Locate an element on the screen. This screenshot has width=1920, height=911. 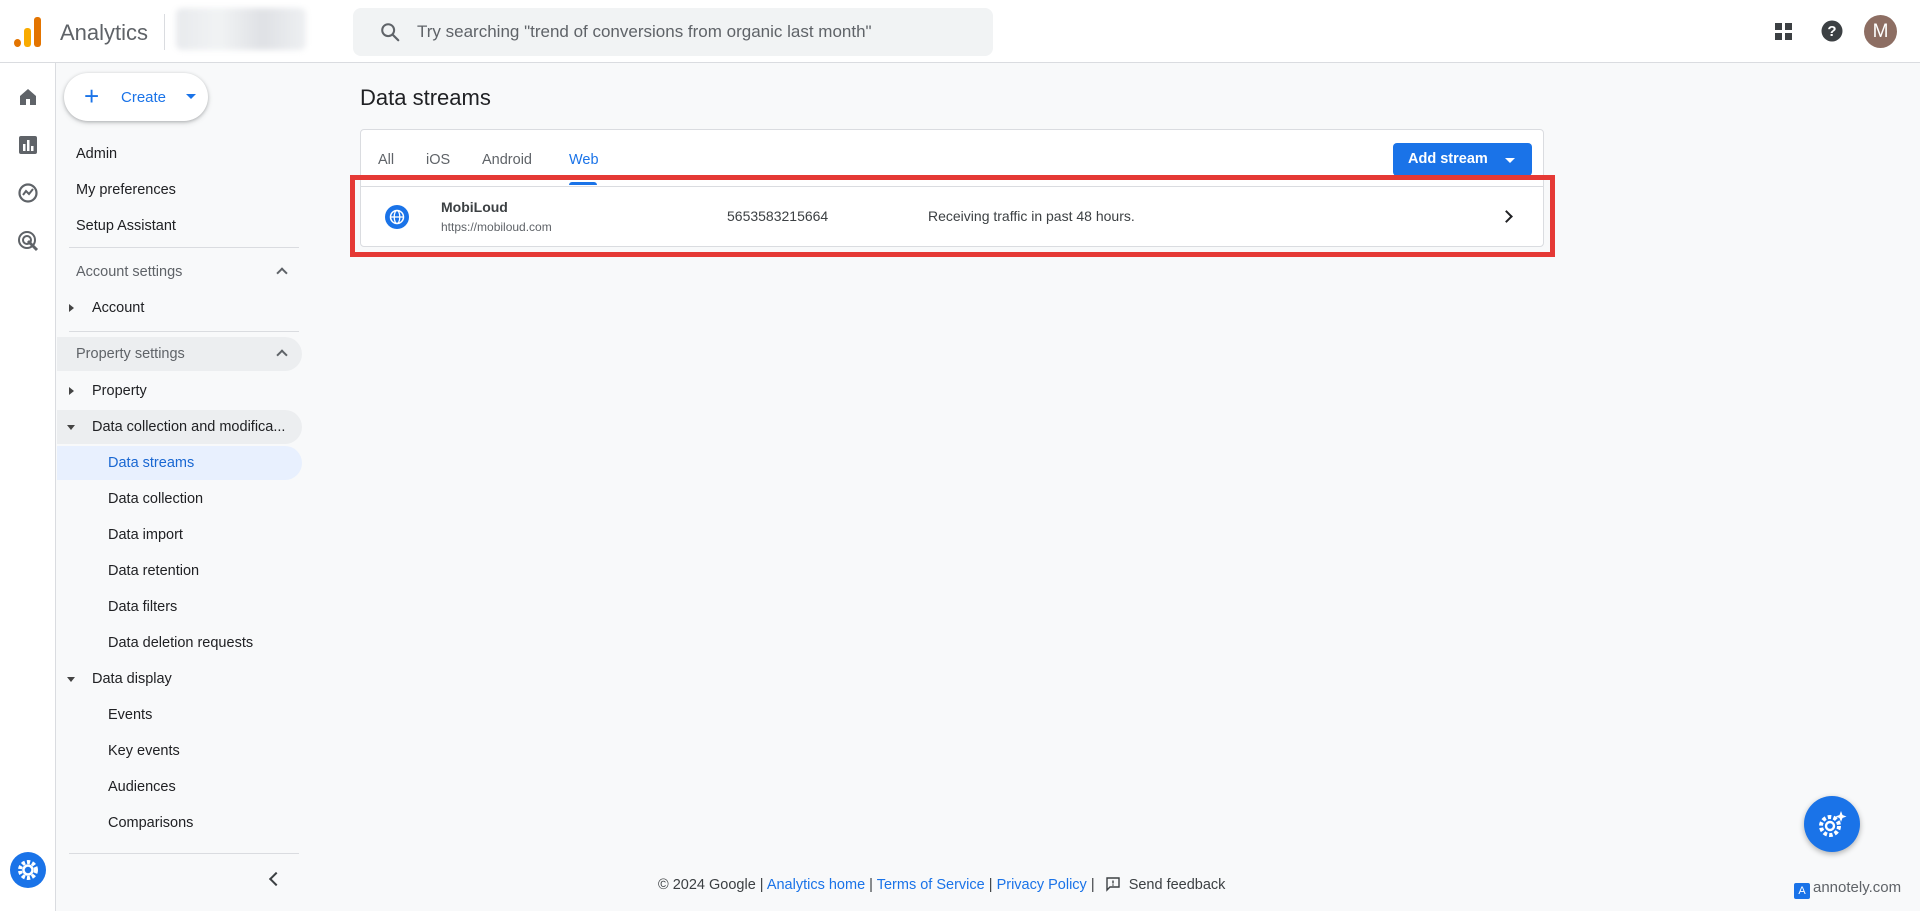
sidebar-item-audiences: Audiences is located at coordinates (179, 787).